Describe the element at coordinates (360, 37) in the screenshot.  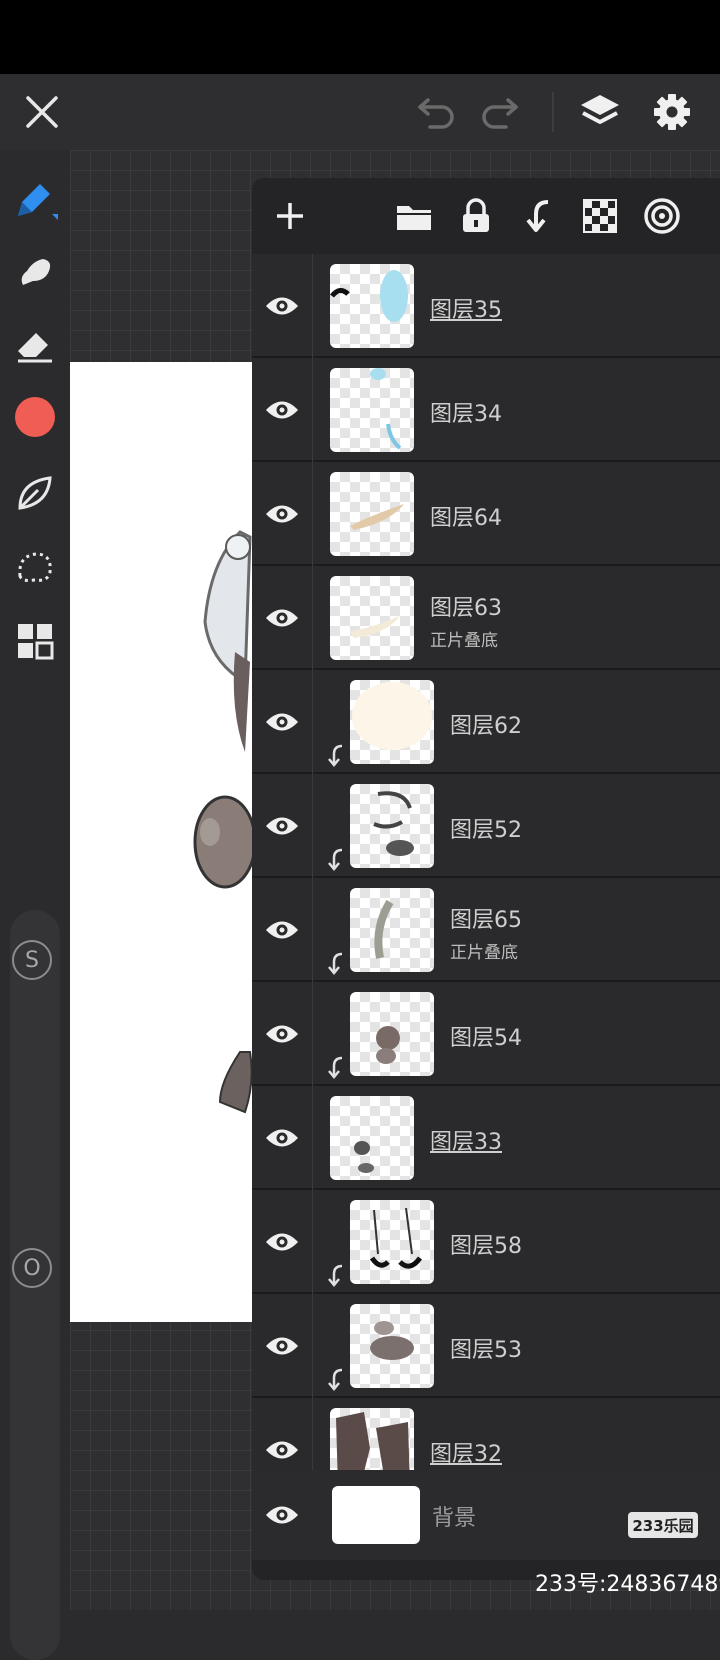
I see `status-bar` at that location.